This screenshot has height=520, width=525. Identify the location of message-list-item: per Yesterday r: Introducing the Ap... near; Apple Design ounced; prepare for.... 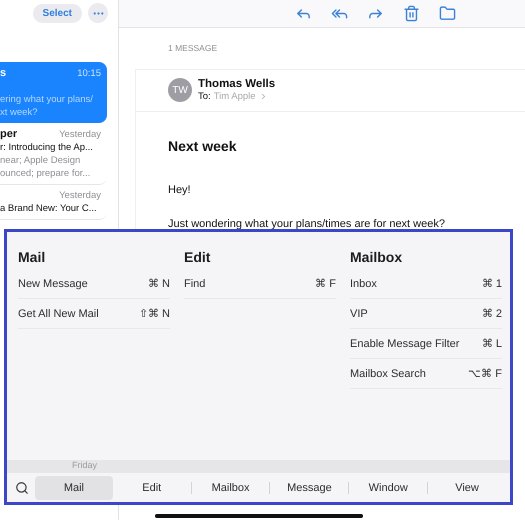
(53, 154).